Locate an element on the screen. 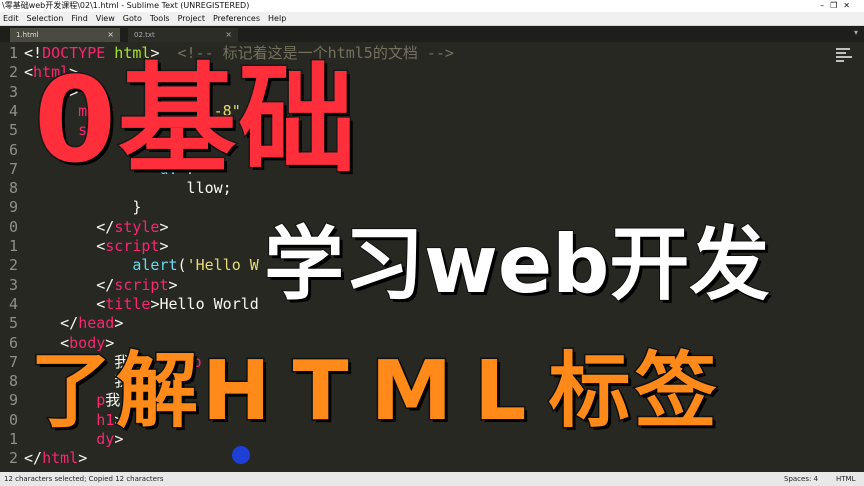 The image size is (864, 486). code-line: <title>Hello World is located at coordinates (141, 303).